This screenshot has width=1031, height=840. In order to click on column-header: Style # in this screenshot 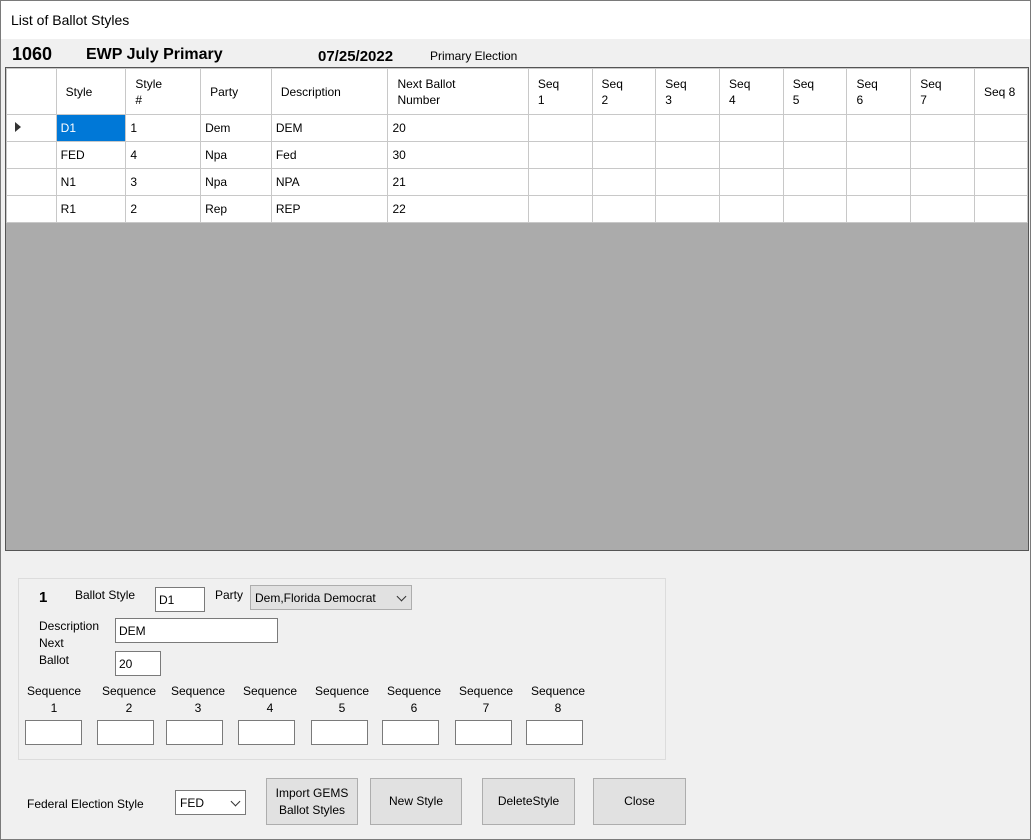, I will do `click(163, 91)`.